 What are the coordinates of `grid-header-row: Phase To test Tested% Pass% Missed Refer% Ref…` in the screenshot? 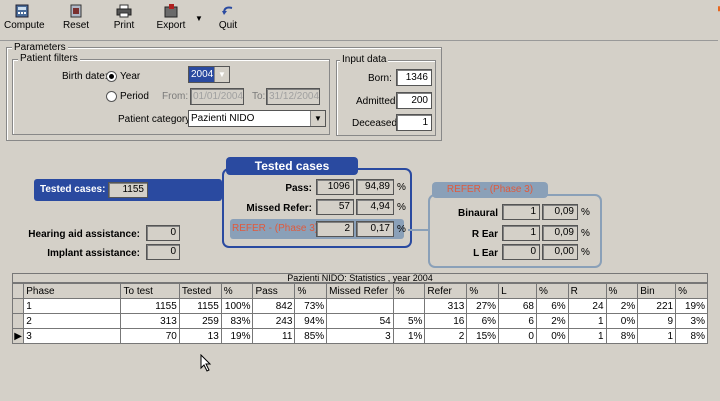 It's located at (359, 291).